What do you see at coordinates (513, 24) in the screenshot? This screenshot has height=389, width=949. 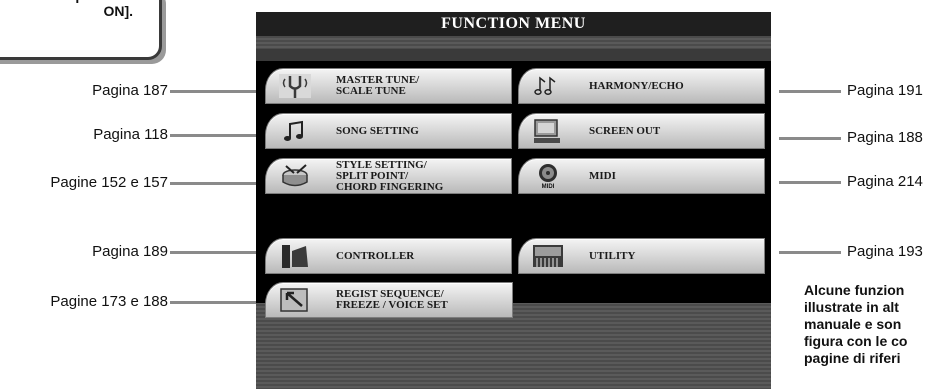 I see `screen-title: FUNCTION MENU` at bounding box center [513, 24].